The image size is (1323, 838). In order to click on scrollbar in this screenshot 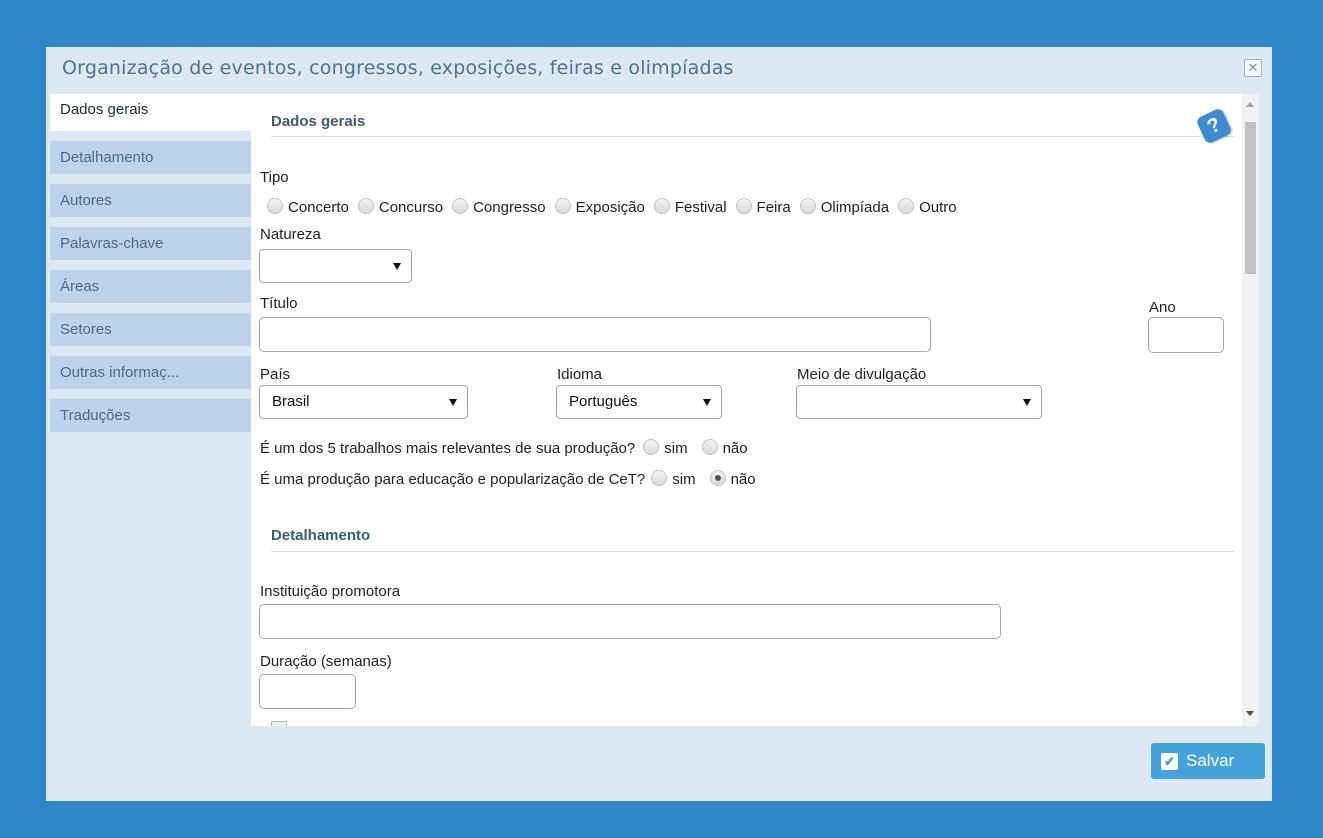, I will do `click(1250, 410)`.